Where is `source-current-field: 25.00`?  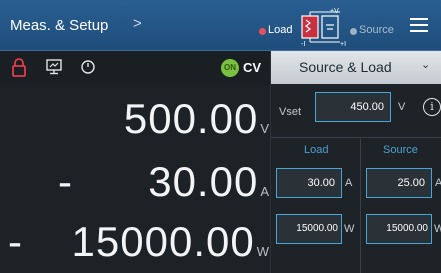 source-current-field: 25.00 is located at coordinates (399, 183).